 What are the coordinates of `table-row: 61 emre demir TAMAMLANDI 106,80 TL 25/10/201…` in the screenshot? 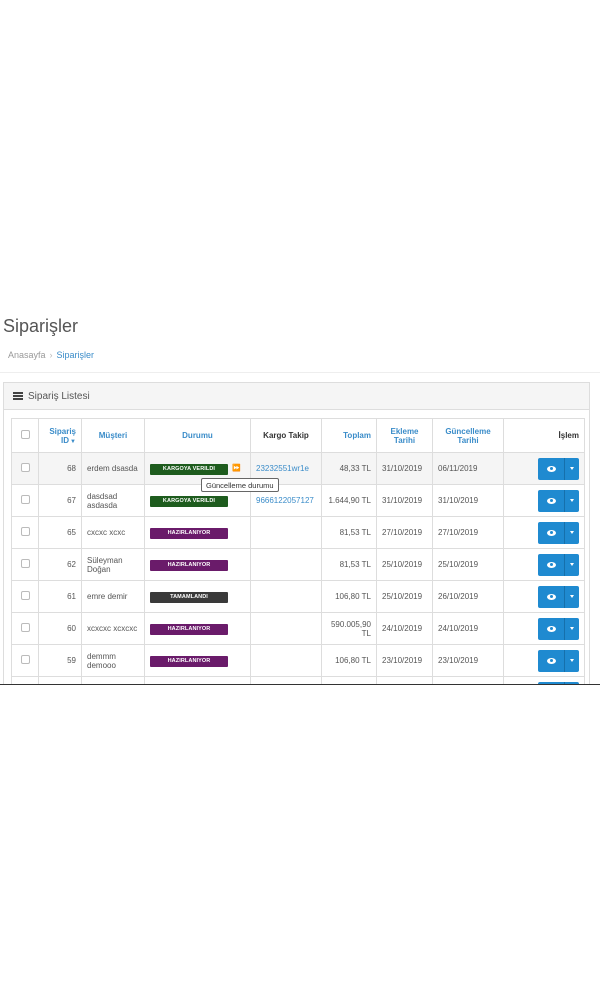 It's located at (298, 596).